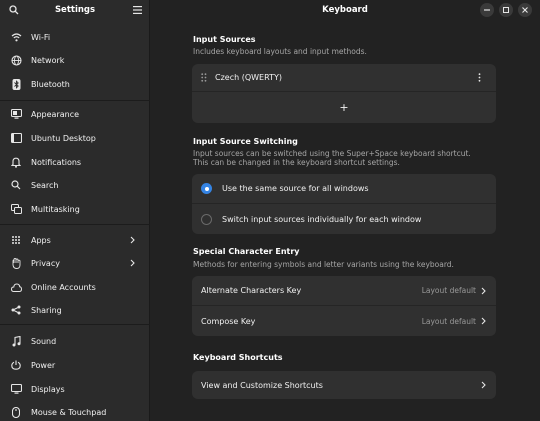  What do you see at coordinates (479, 78) in the screenshot?
I see `more-options-icon` at bounding box center [479, 78].